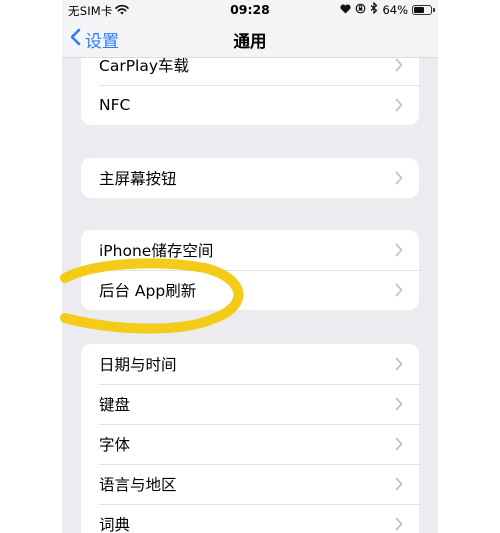 This screenshot has height=533, width=500. I want to click on right-margin, so click(469, 266).